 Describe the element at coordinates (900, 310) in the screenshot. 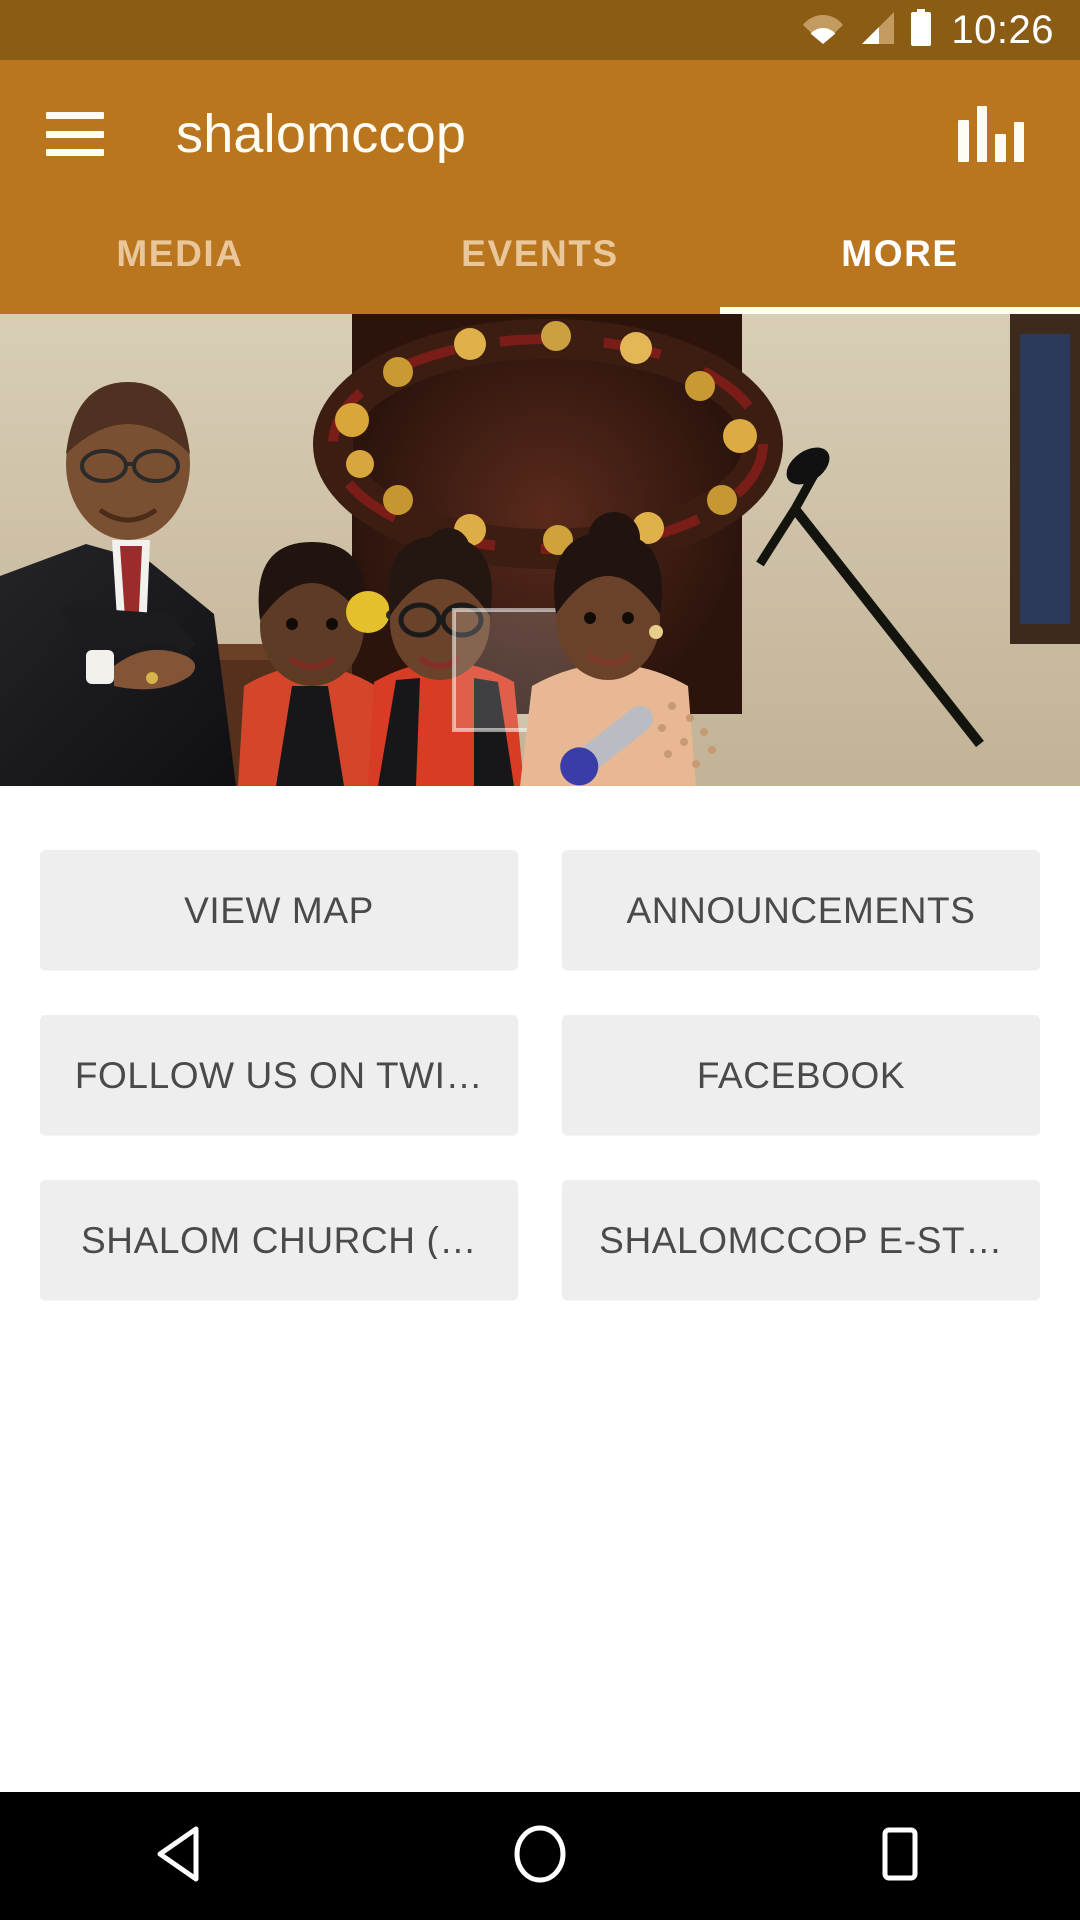

I see `active-tab-indicator` at that location.